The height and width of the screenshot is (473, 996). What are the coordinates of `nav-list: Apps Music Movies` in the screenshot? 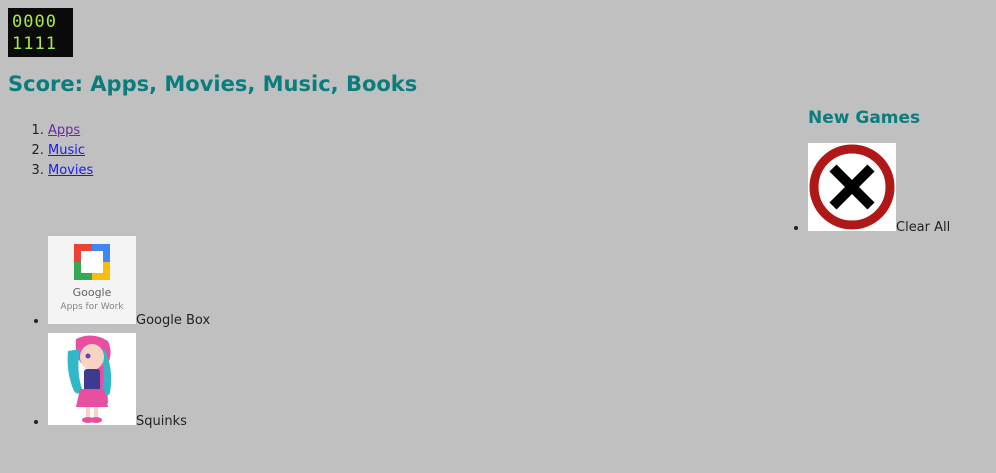 It's located at (50, 151).